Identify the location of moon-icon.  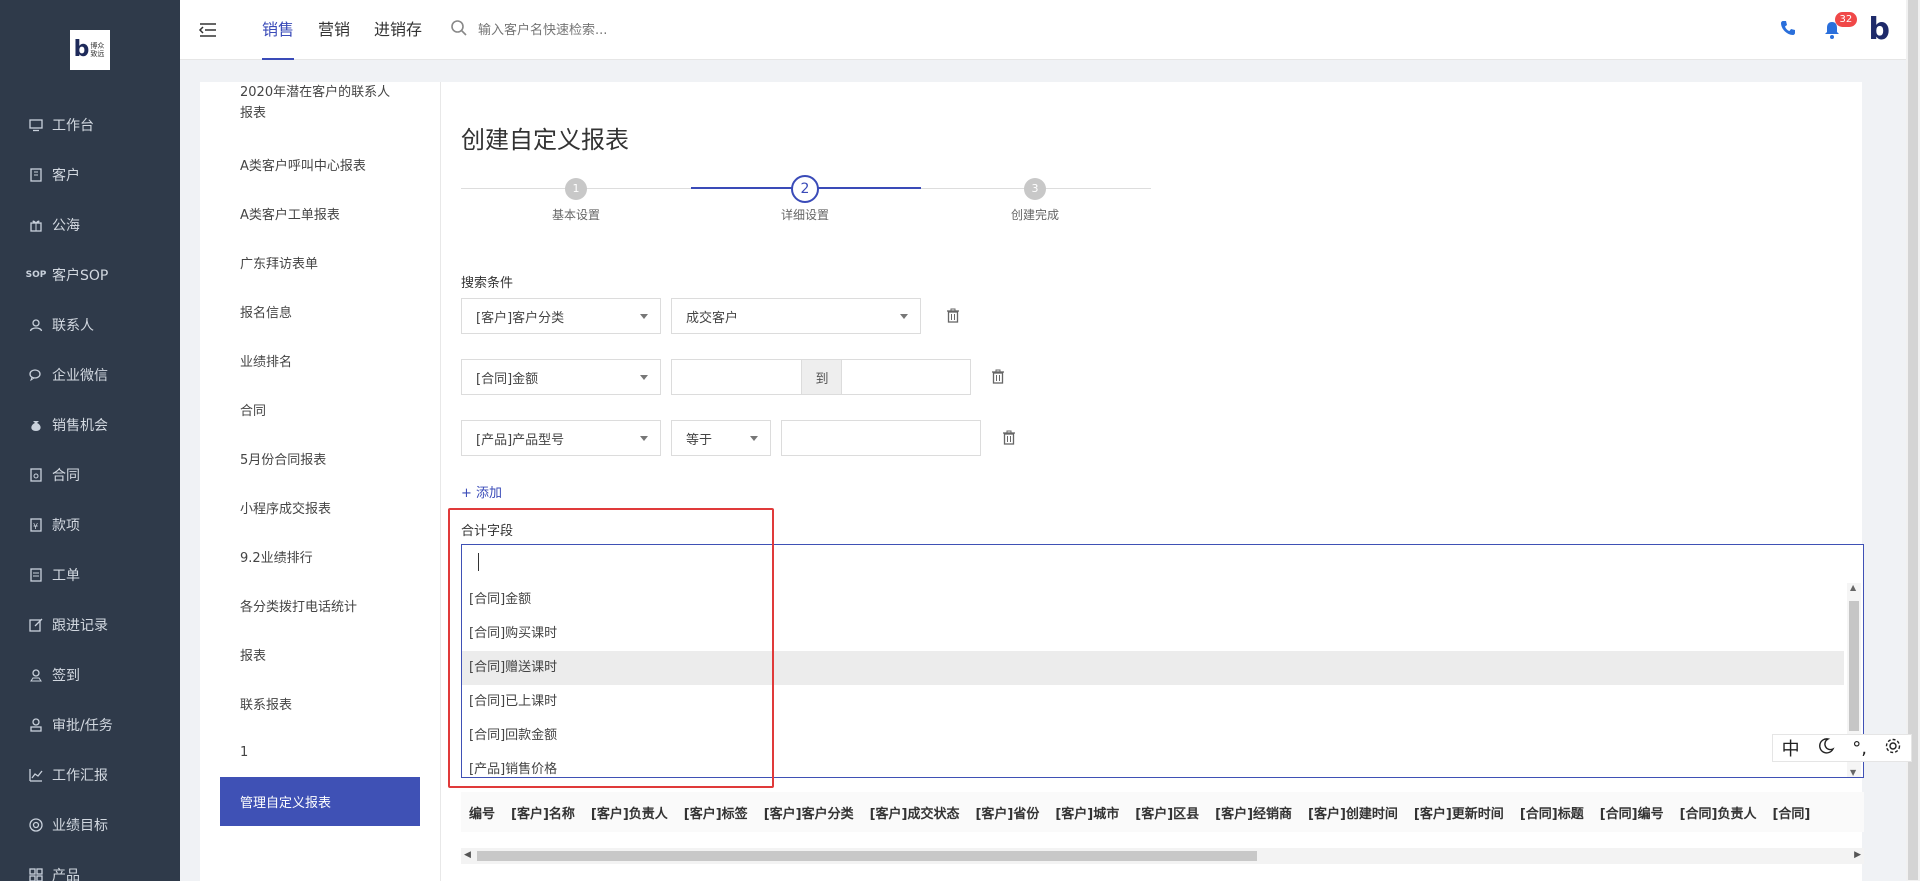
(1826, 748).